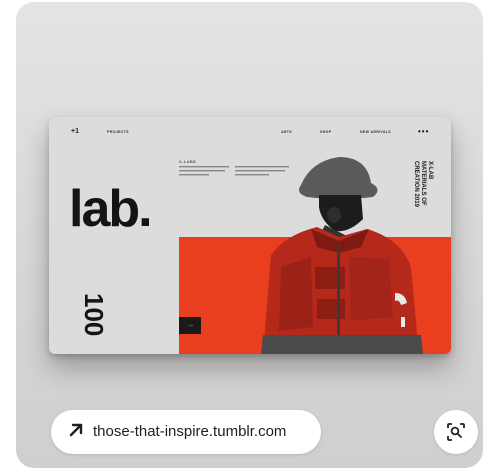  Describe the element at coordinates (326, 132) in the screenshot. I see `mockup-nav-item: SHOP` at that location.